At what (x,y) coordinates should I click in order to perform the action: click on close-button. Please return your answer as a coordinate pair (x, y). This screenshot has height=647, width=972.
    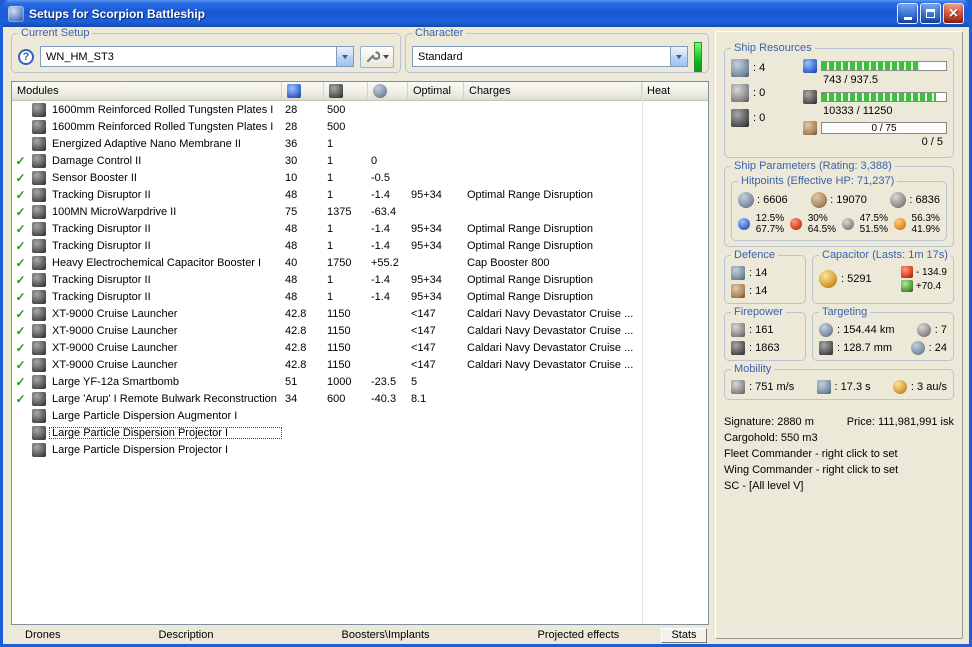
    Looking at the image, I should click on (953, 13).